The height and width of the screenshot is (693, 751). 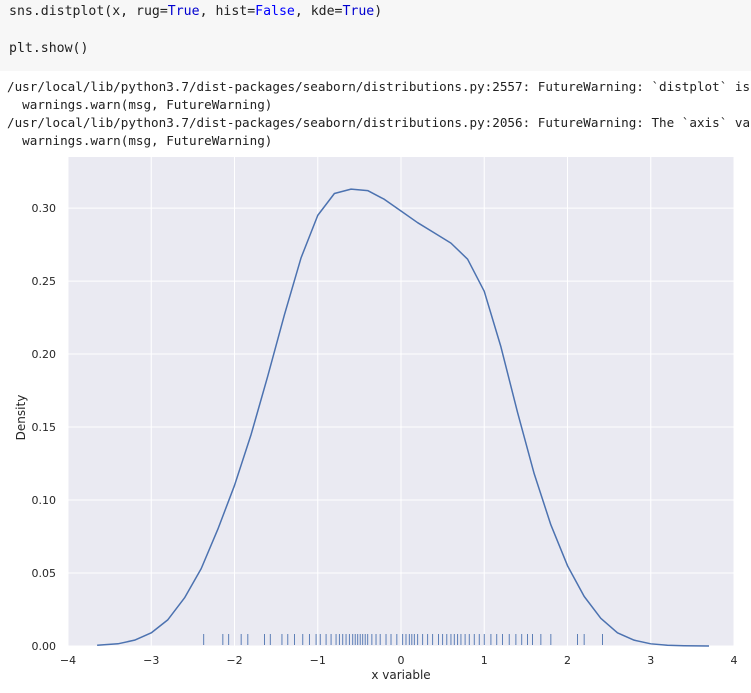 I want to click on y-tick-label: 0.25, so click(x=44, y=281).